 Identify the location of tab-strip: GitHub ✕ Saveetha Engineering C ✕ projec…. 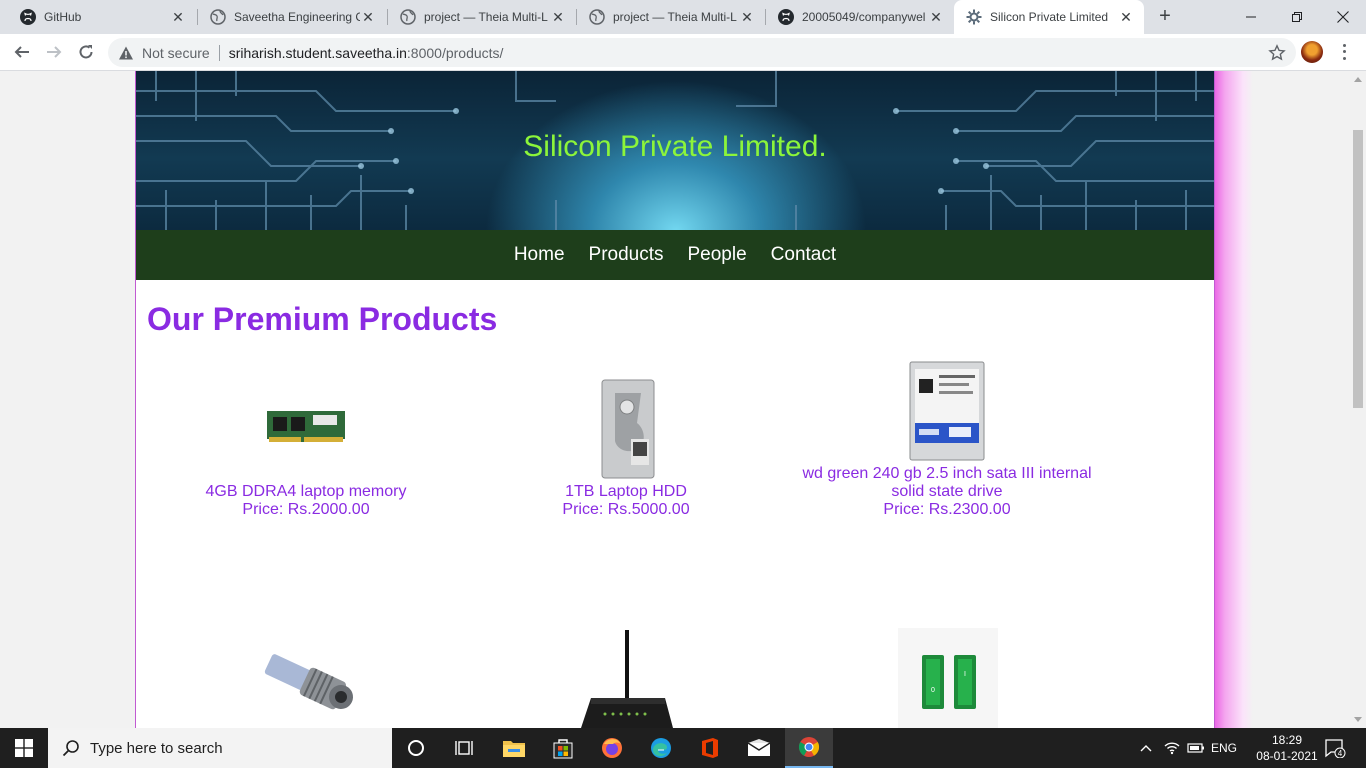
(683, 17).